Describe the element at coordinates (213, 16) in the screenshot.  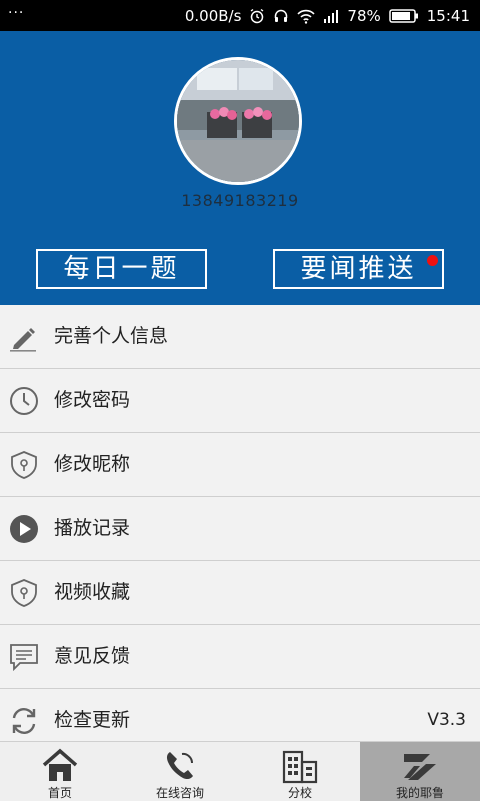
I see `network-speed: 0.00B/s` at that location.